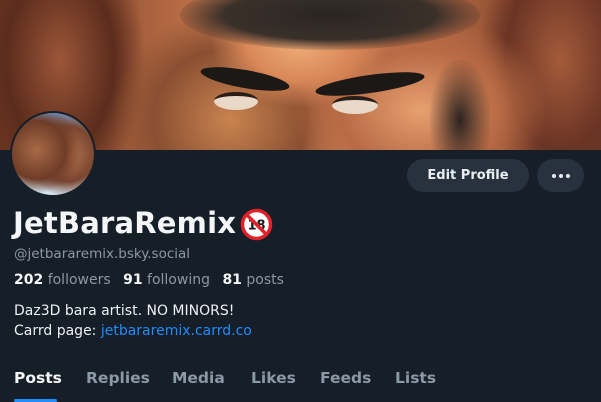 This screenshot has height=402, width=601. I want to click on display-name: JetBaraRemix, so click(125, 223).